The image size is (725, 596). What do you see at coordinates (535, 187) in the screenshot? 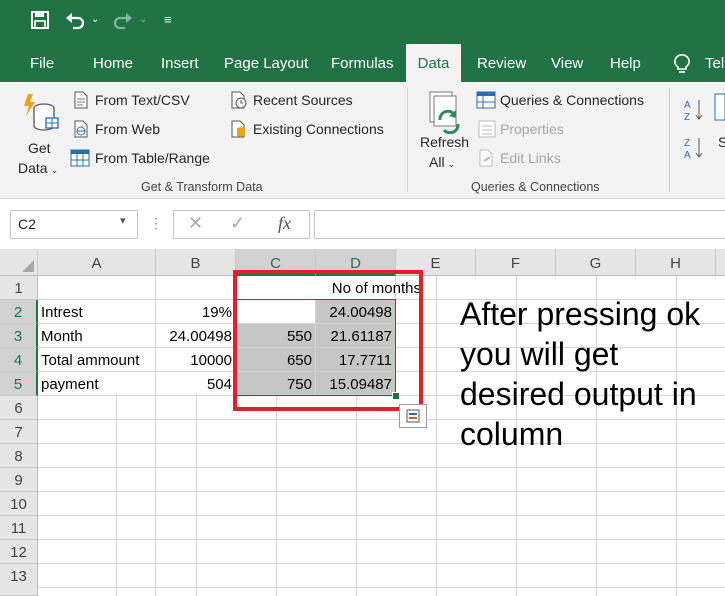
I see `group-label-queries: Queries & Connections` at bounding box center [535, 187].